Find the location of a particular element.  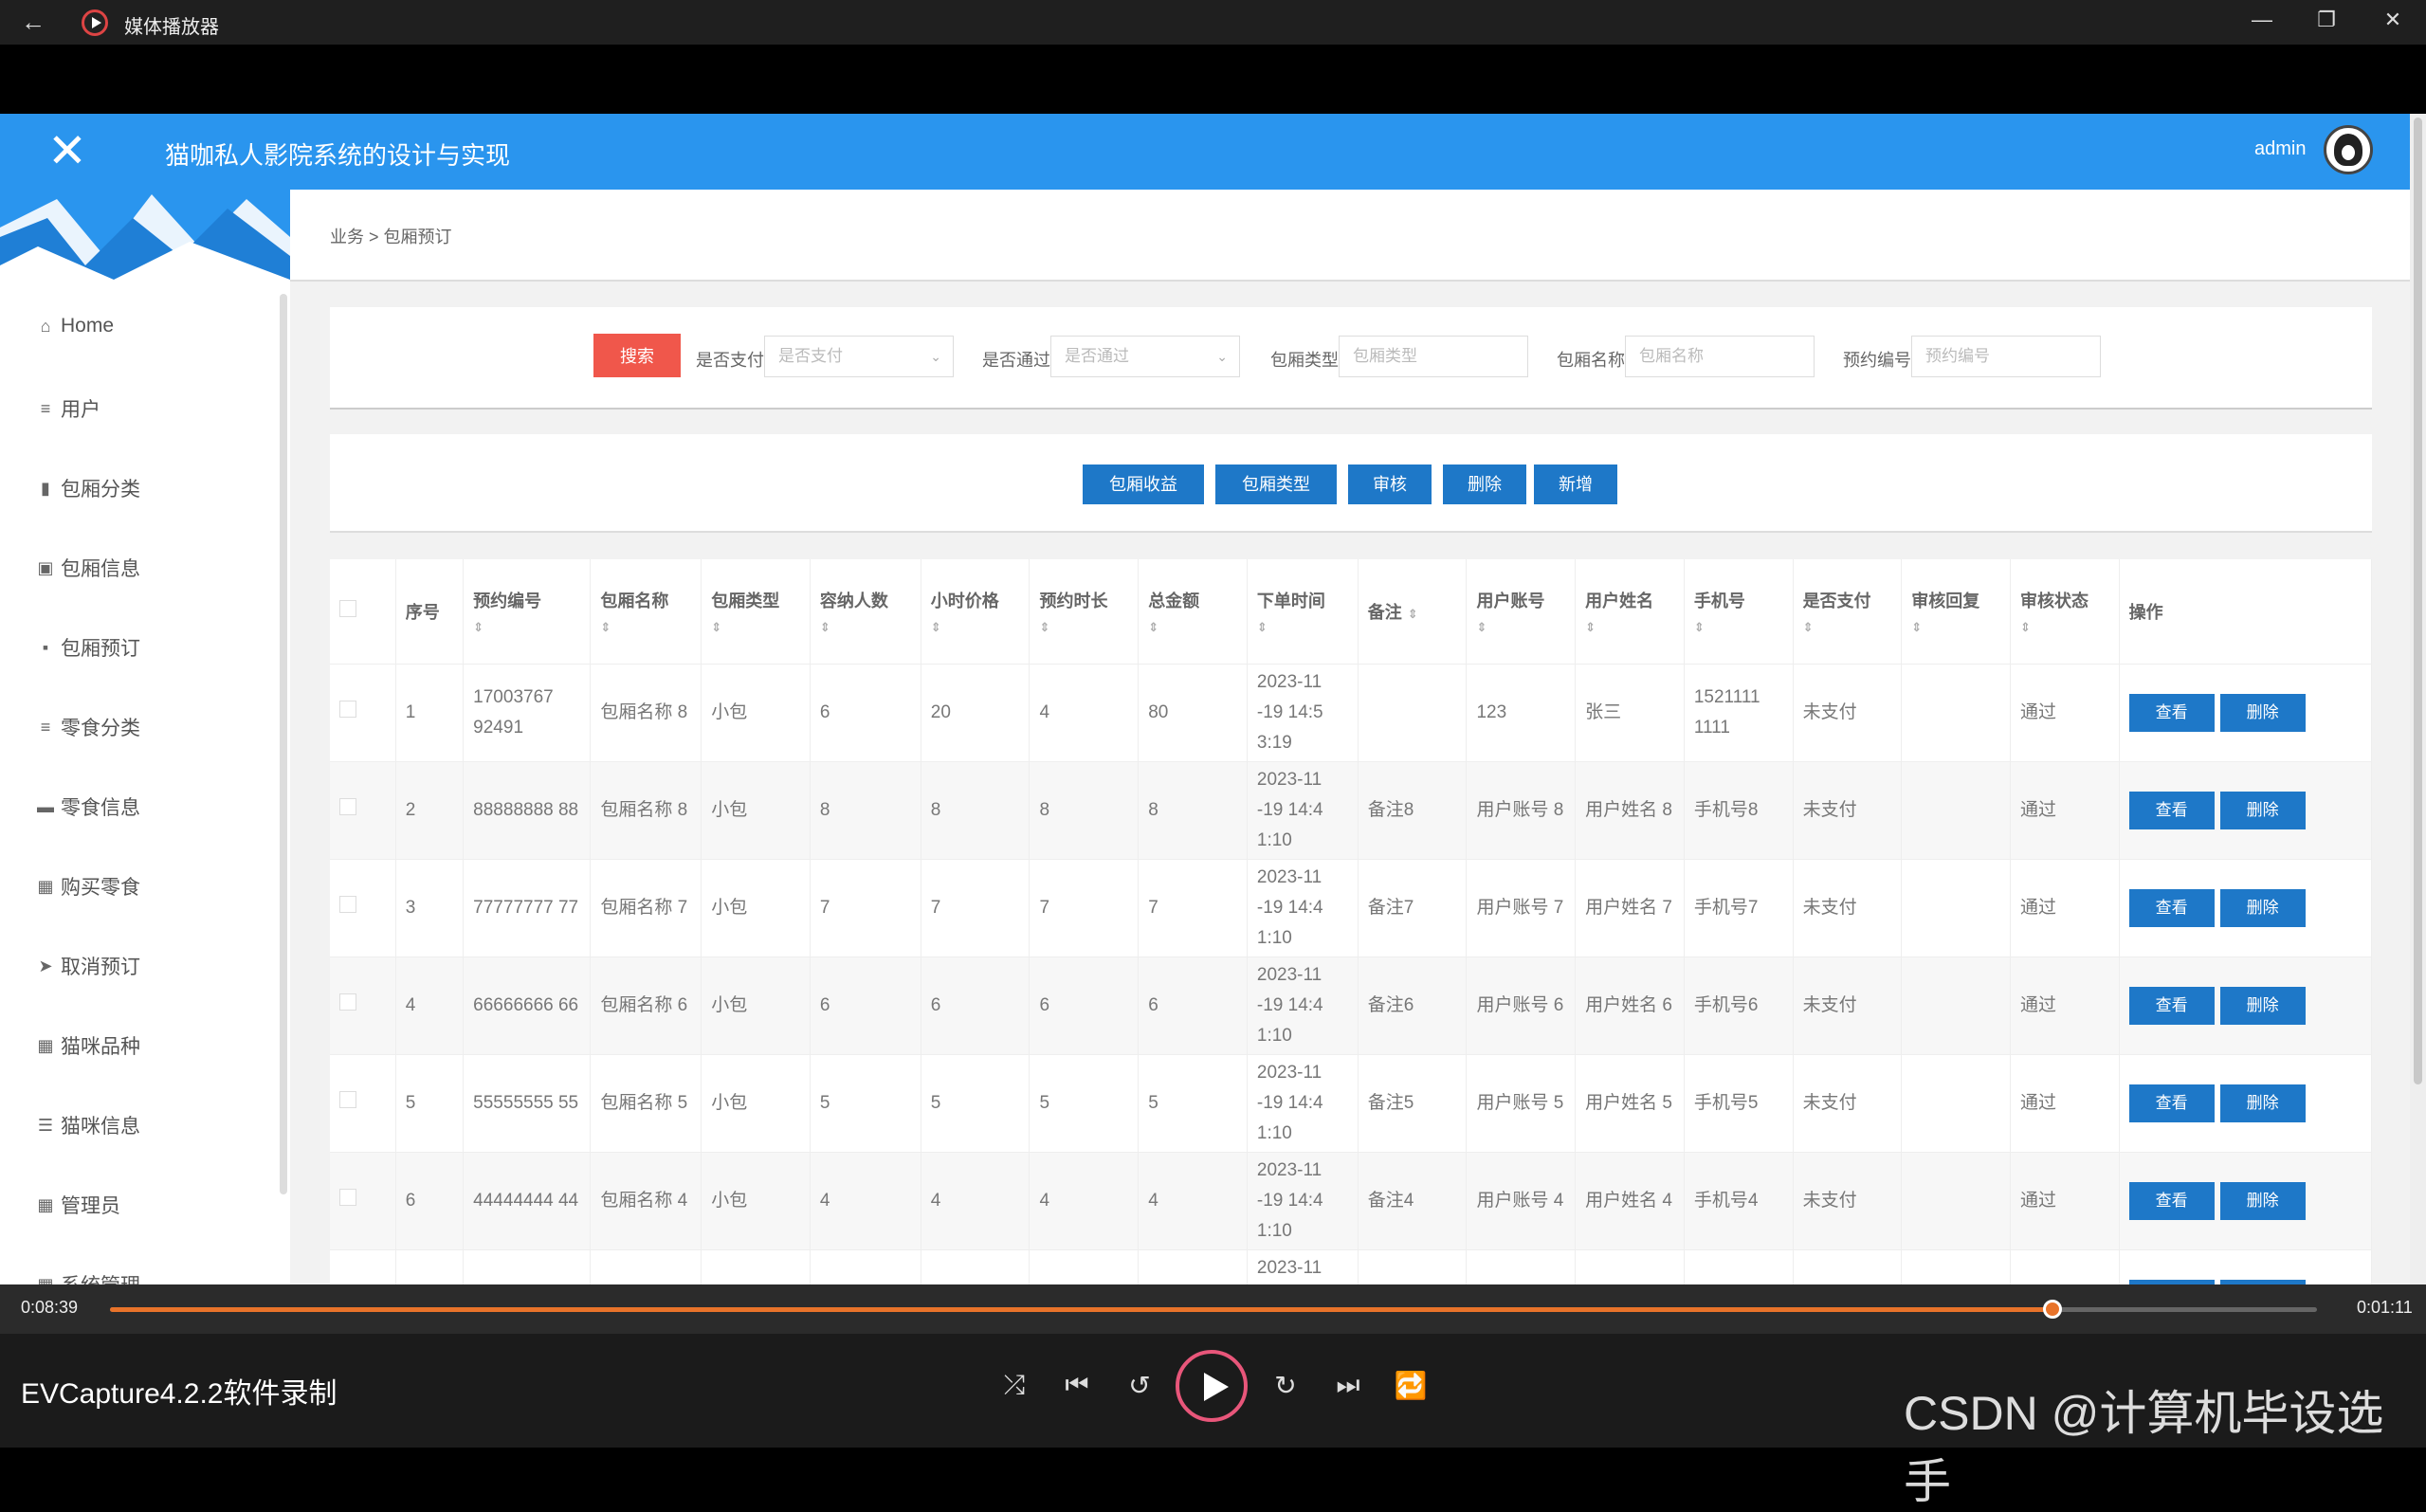

column-header-6: 预约时长 ⇕ is located at coordinates (1084, 611).